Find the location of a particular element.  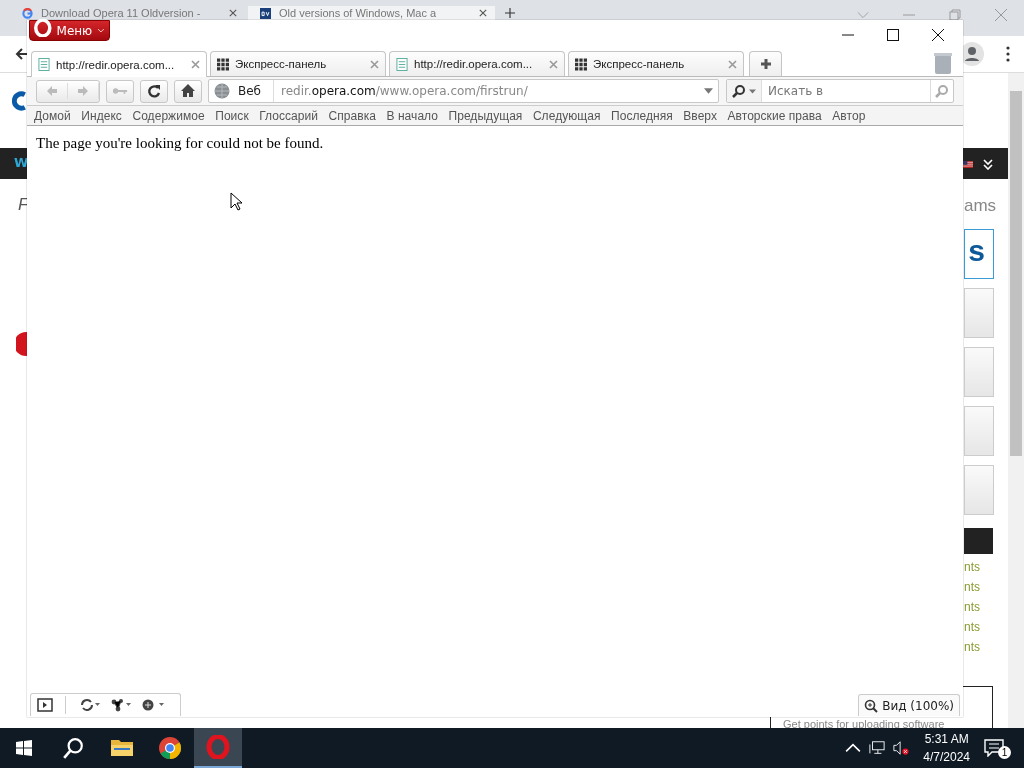

menu-button: Меню is located at coordinates (69, 30).